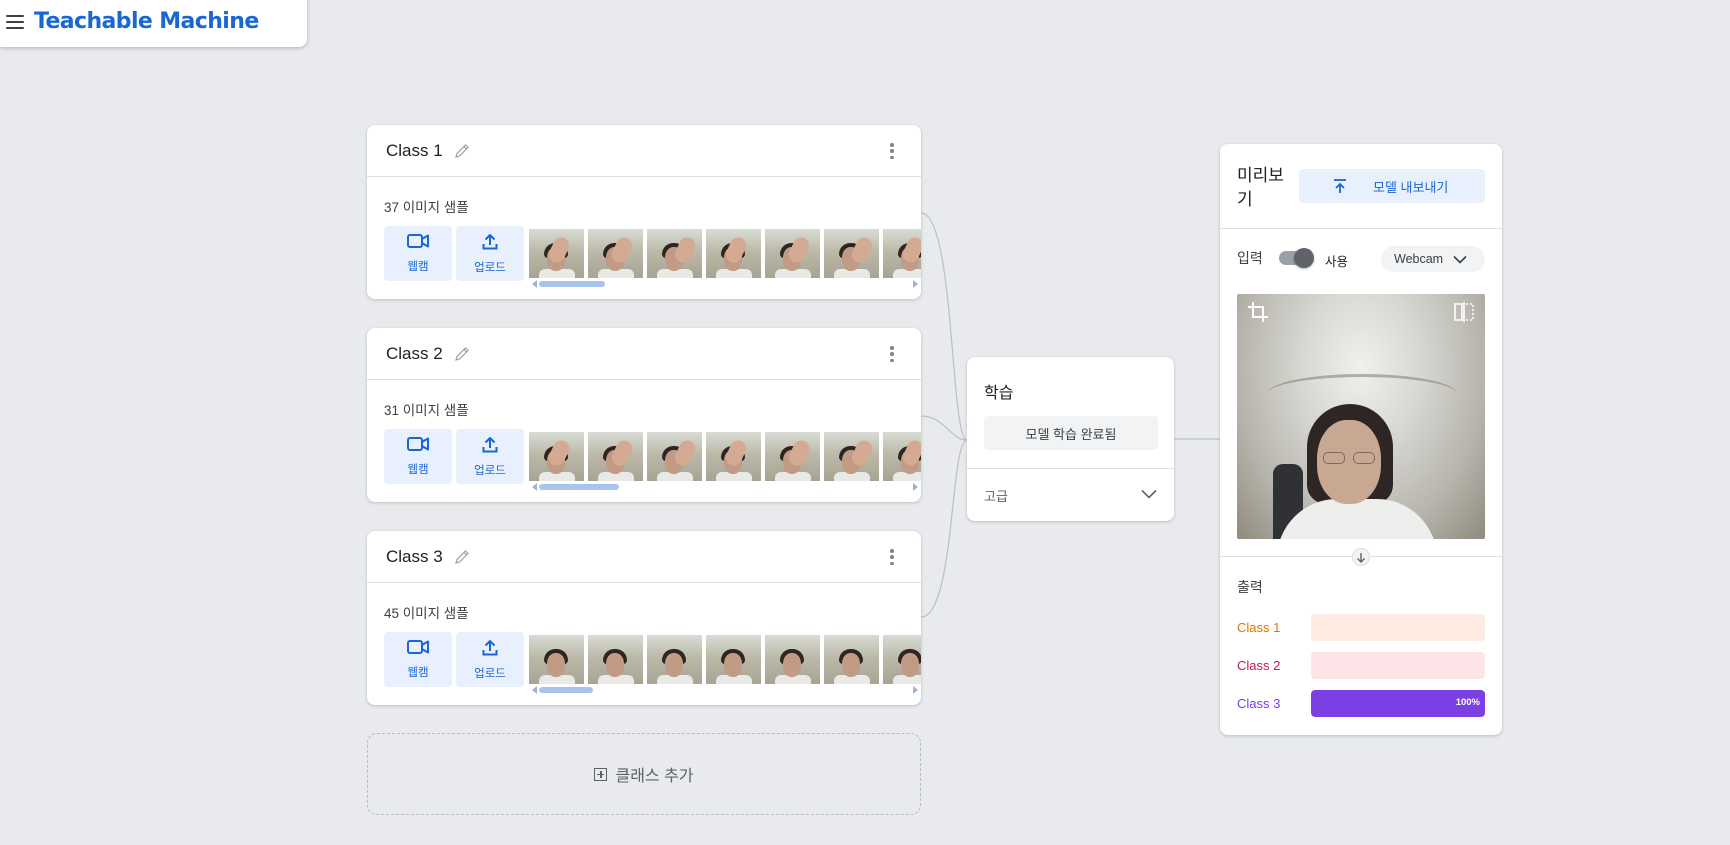 The width and height of the screenshot is (1730, 845). I want to click on flip-icon, so click(1464, 312).